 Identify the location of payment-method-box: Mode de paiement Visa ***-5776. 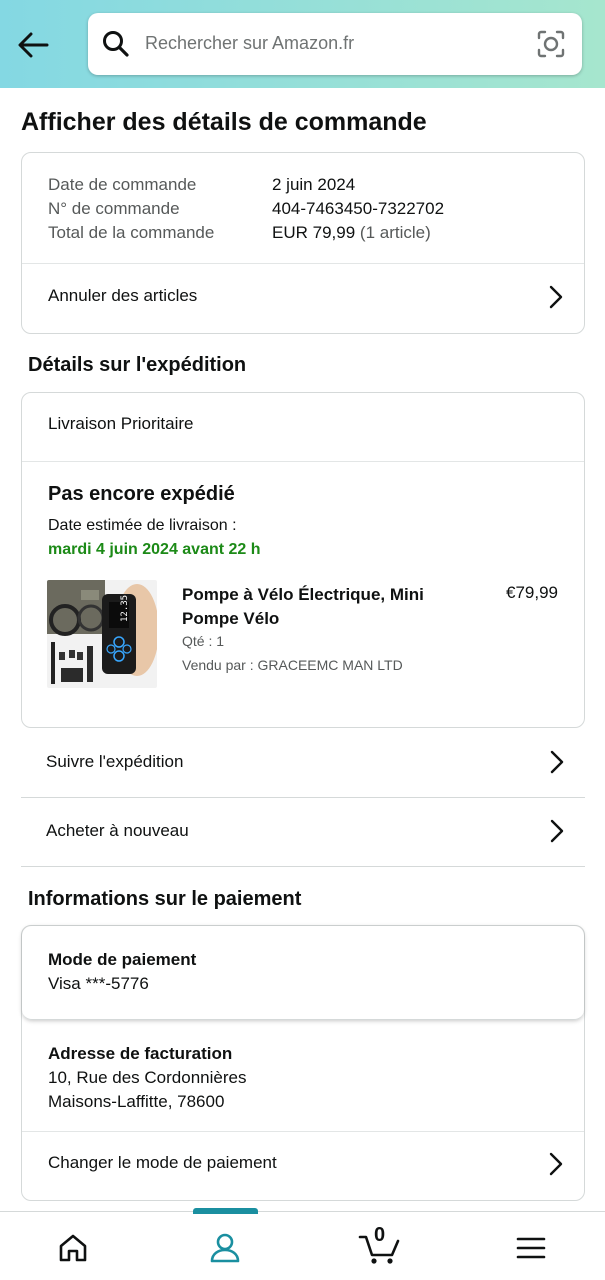
(303, 973).